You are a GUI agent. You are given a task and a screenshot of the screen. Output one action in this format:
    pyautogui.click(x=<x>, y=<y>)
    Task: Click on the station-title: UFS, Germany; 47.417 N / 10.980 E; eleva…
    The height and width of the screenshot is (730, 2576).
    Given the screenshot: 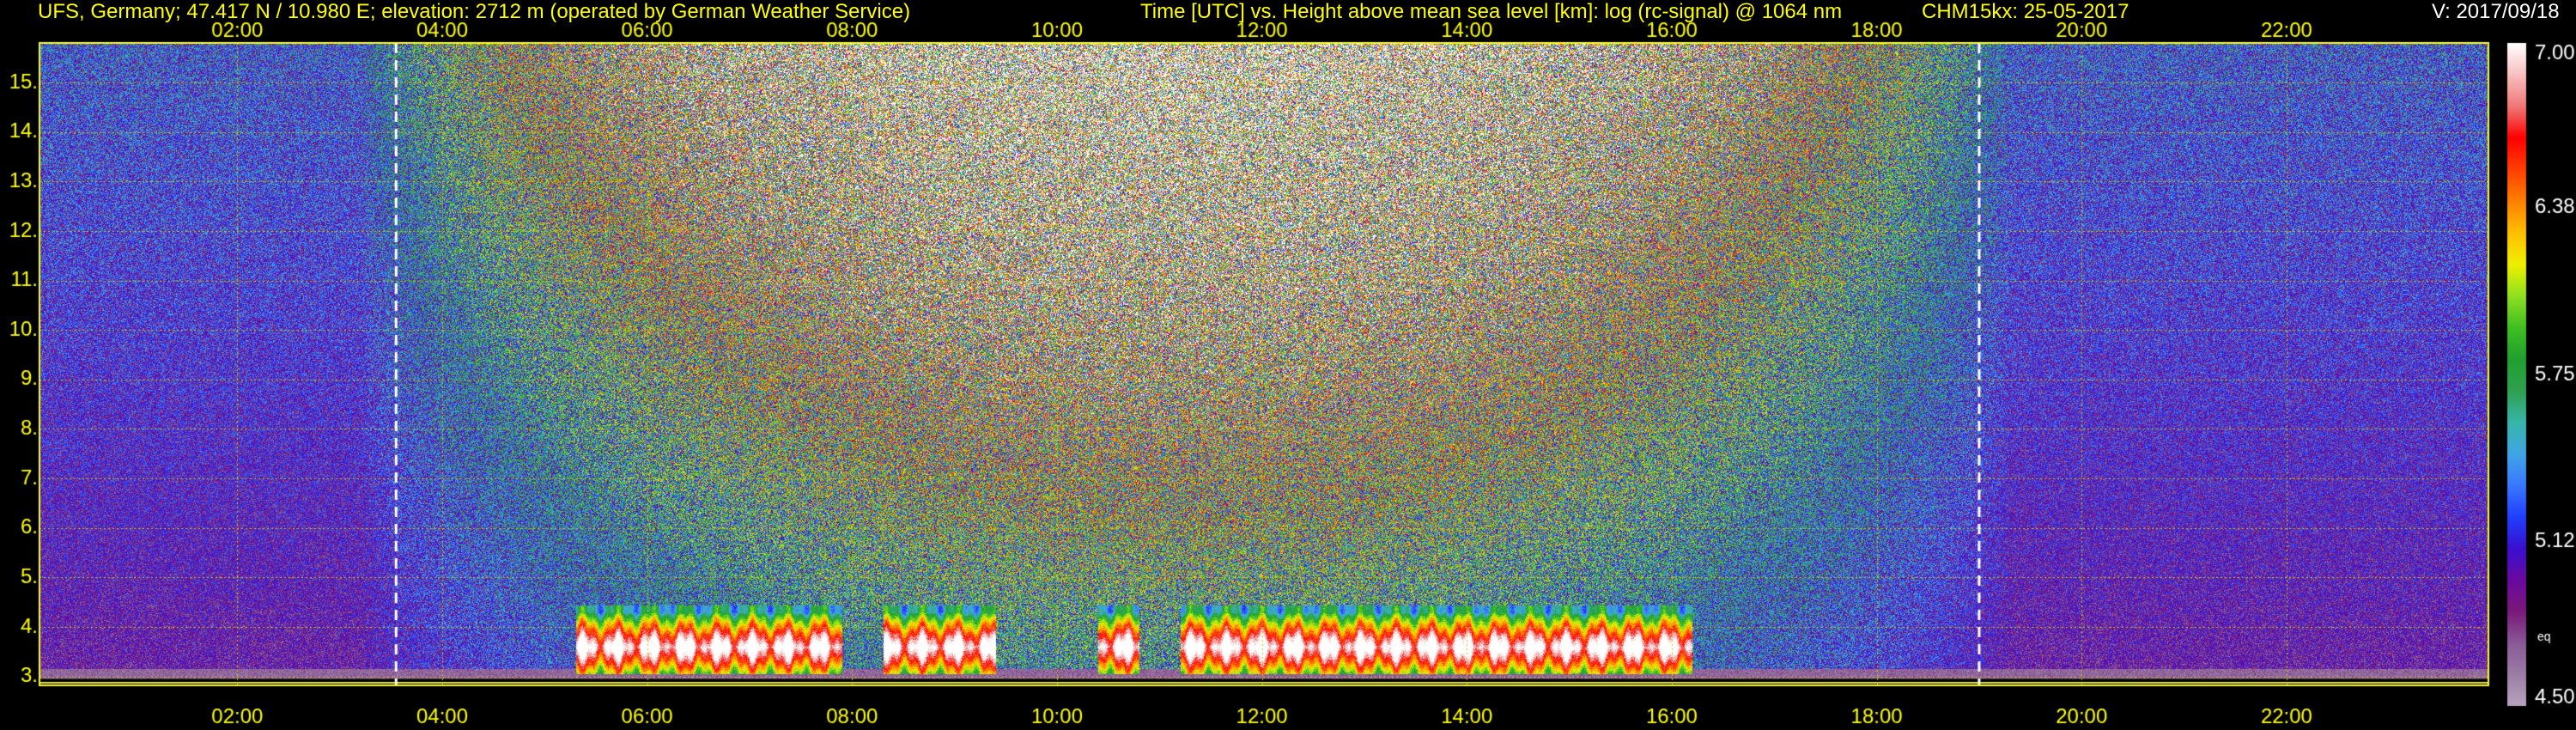 What is the action you would take?
    pyautogui.click(x=474, y=11)
    